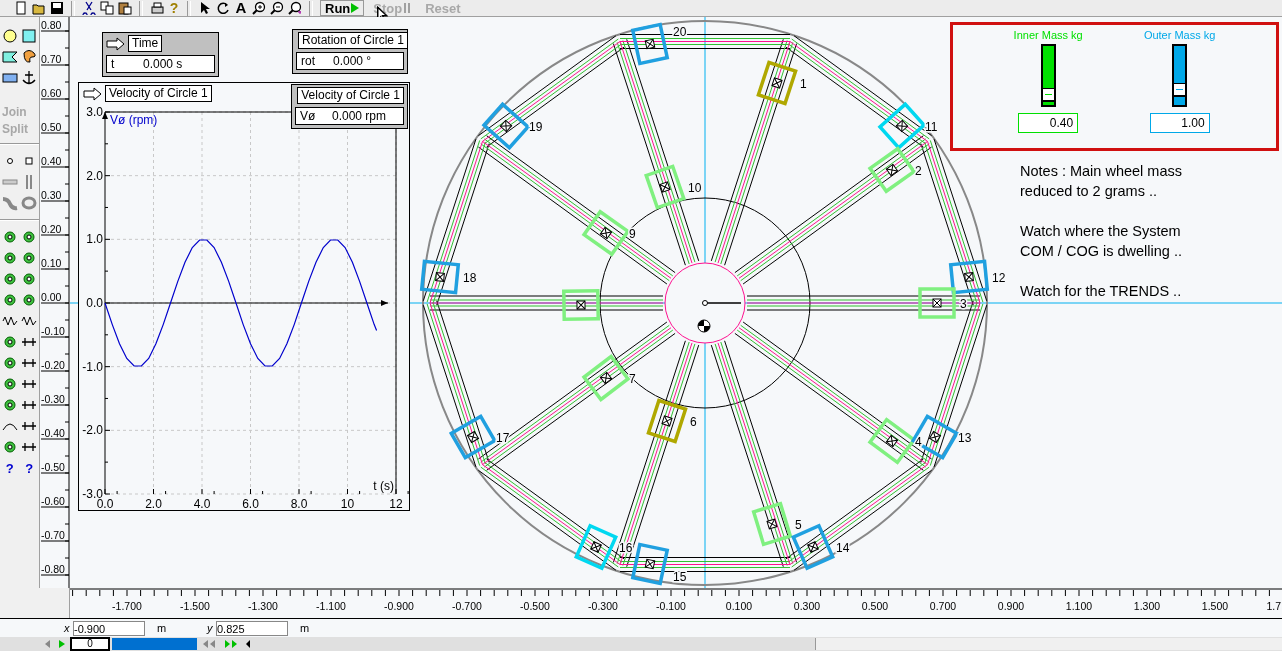 Image resolution: width=1282 pixels, height=651 pixels. I want to click on ruler-label: 1.100, so click(1079, 606).